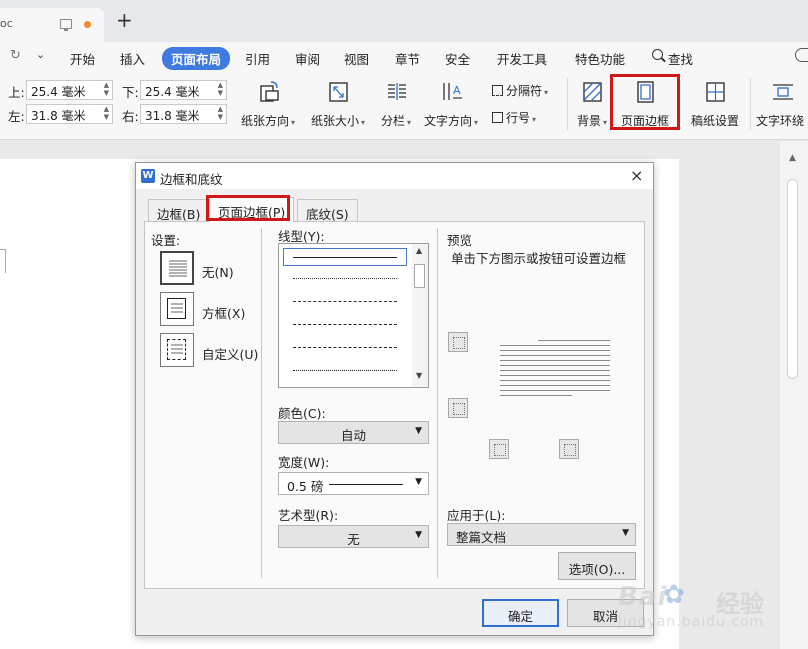 Image resolution: width=808 pixels, height=649 pixels. Describe the element at coordinates (420, 315) in the screenshot. I see `linestyle-scrollbar: ▲ ▼` at that location.